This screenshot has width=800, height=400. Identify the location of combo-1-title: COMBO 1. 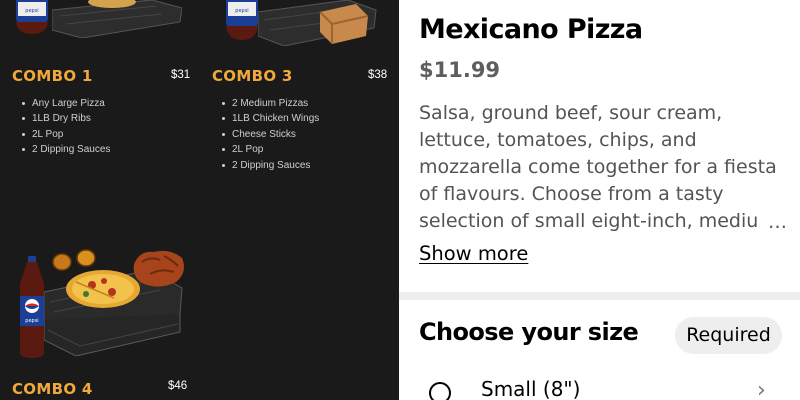
(52, 76).